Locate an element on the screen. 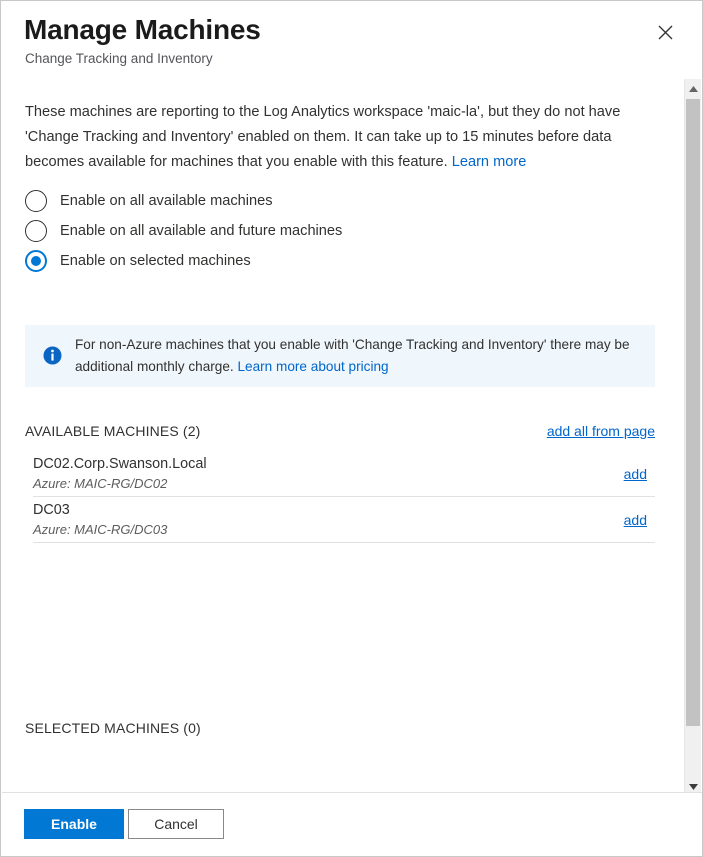 The image size is (703, 857). available-machines-header: AVAILABLE MACHINES (2) add all from page is located at coordinates (340, 431).